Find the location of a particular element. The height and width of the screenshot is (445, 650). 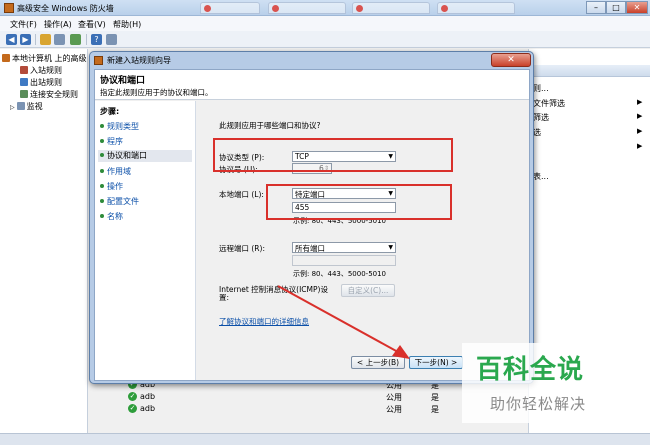

step-scope: 作用域 is located at coordinates (147, 172).